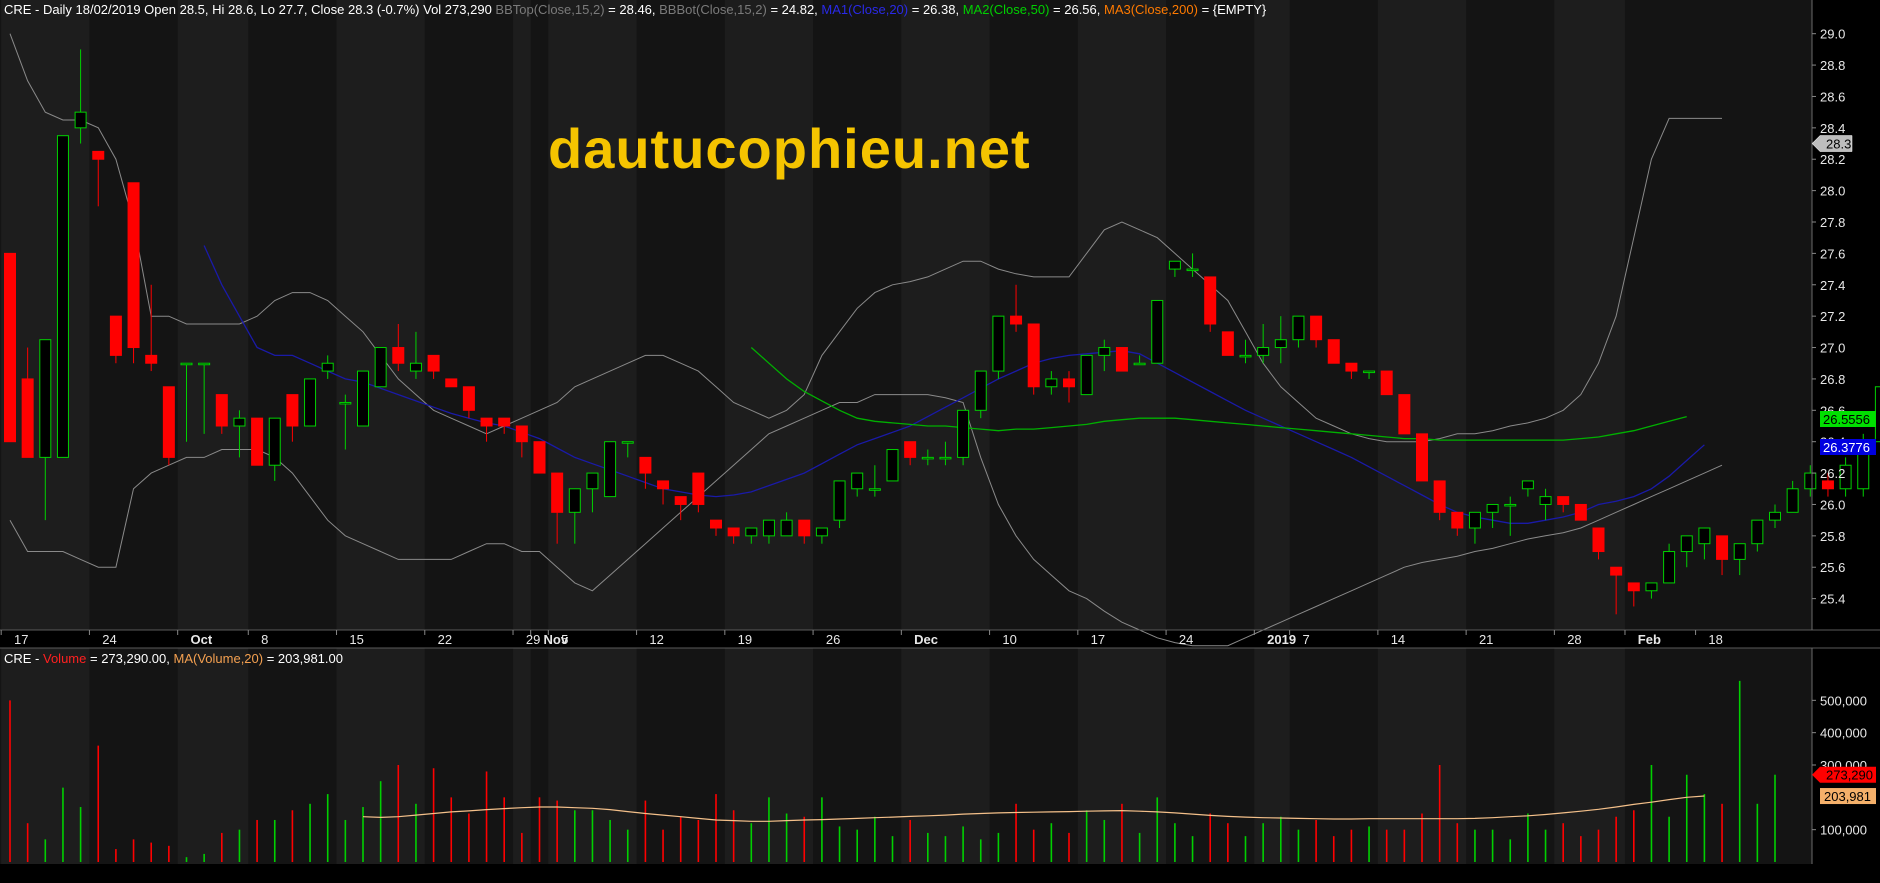 Image resolution: width=1880 pixels, height=883 pixels. I want to click on vol-header-value: = 273,290.00,, so click(132, 658).